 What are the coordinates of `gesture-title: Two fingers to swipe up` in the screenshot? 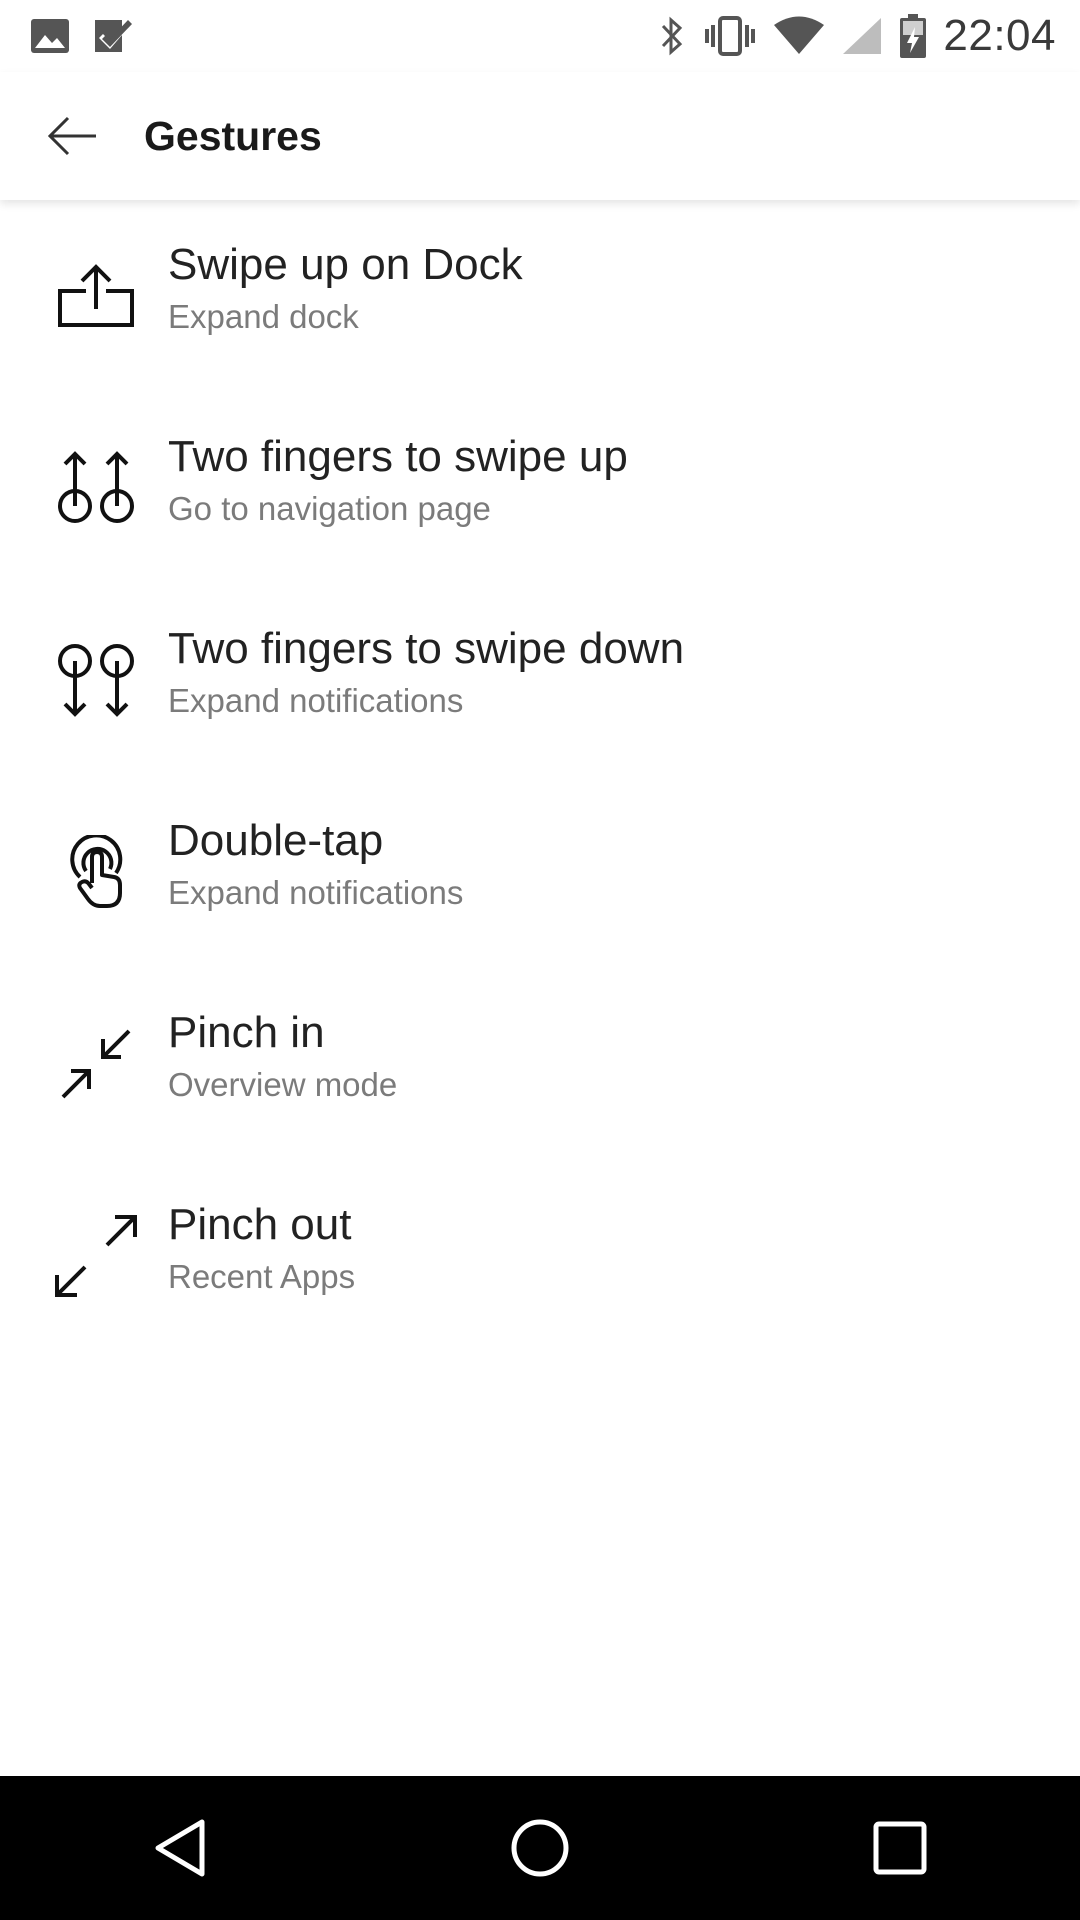 It's located at (398, 456).